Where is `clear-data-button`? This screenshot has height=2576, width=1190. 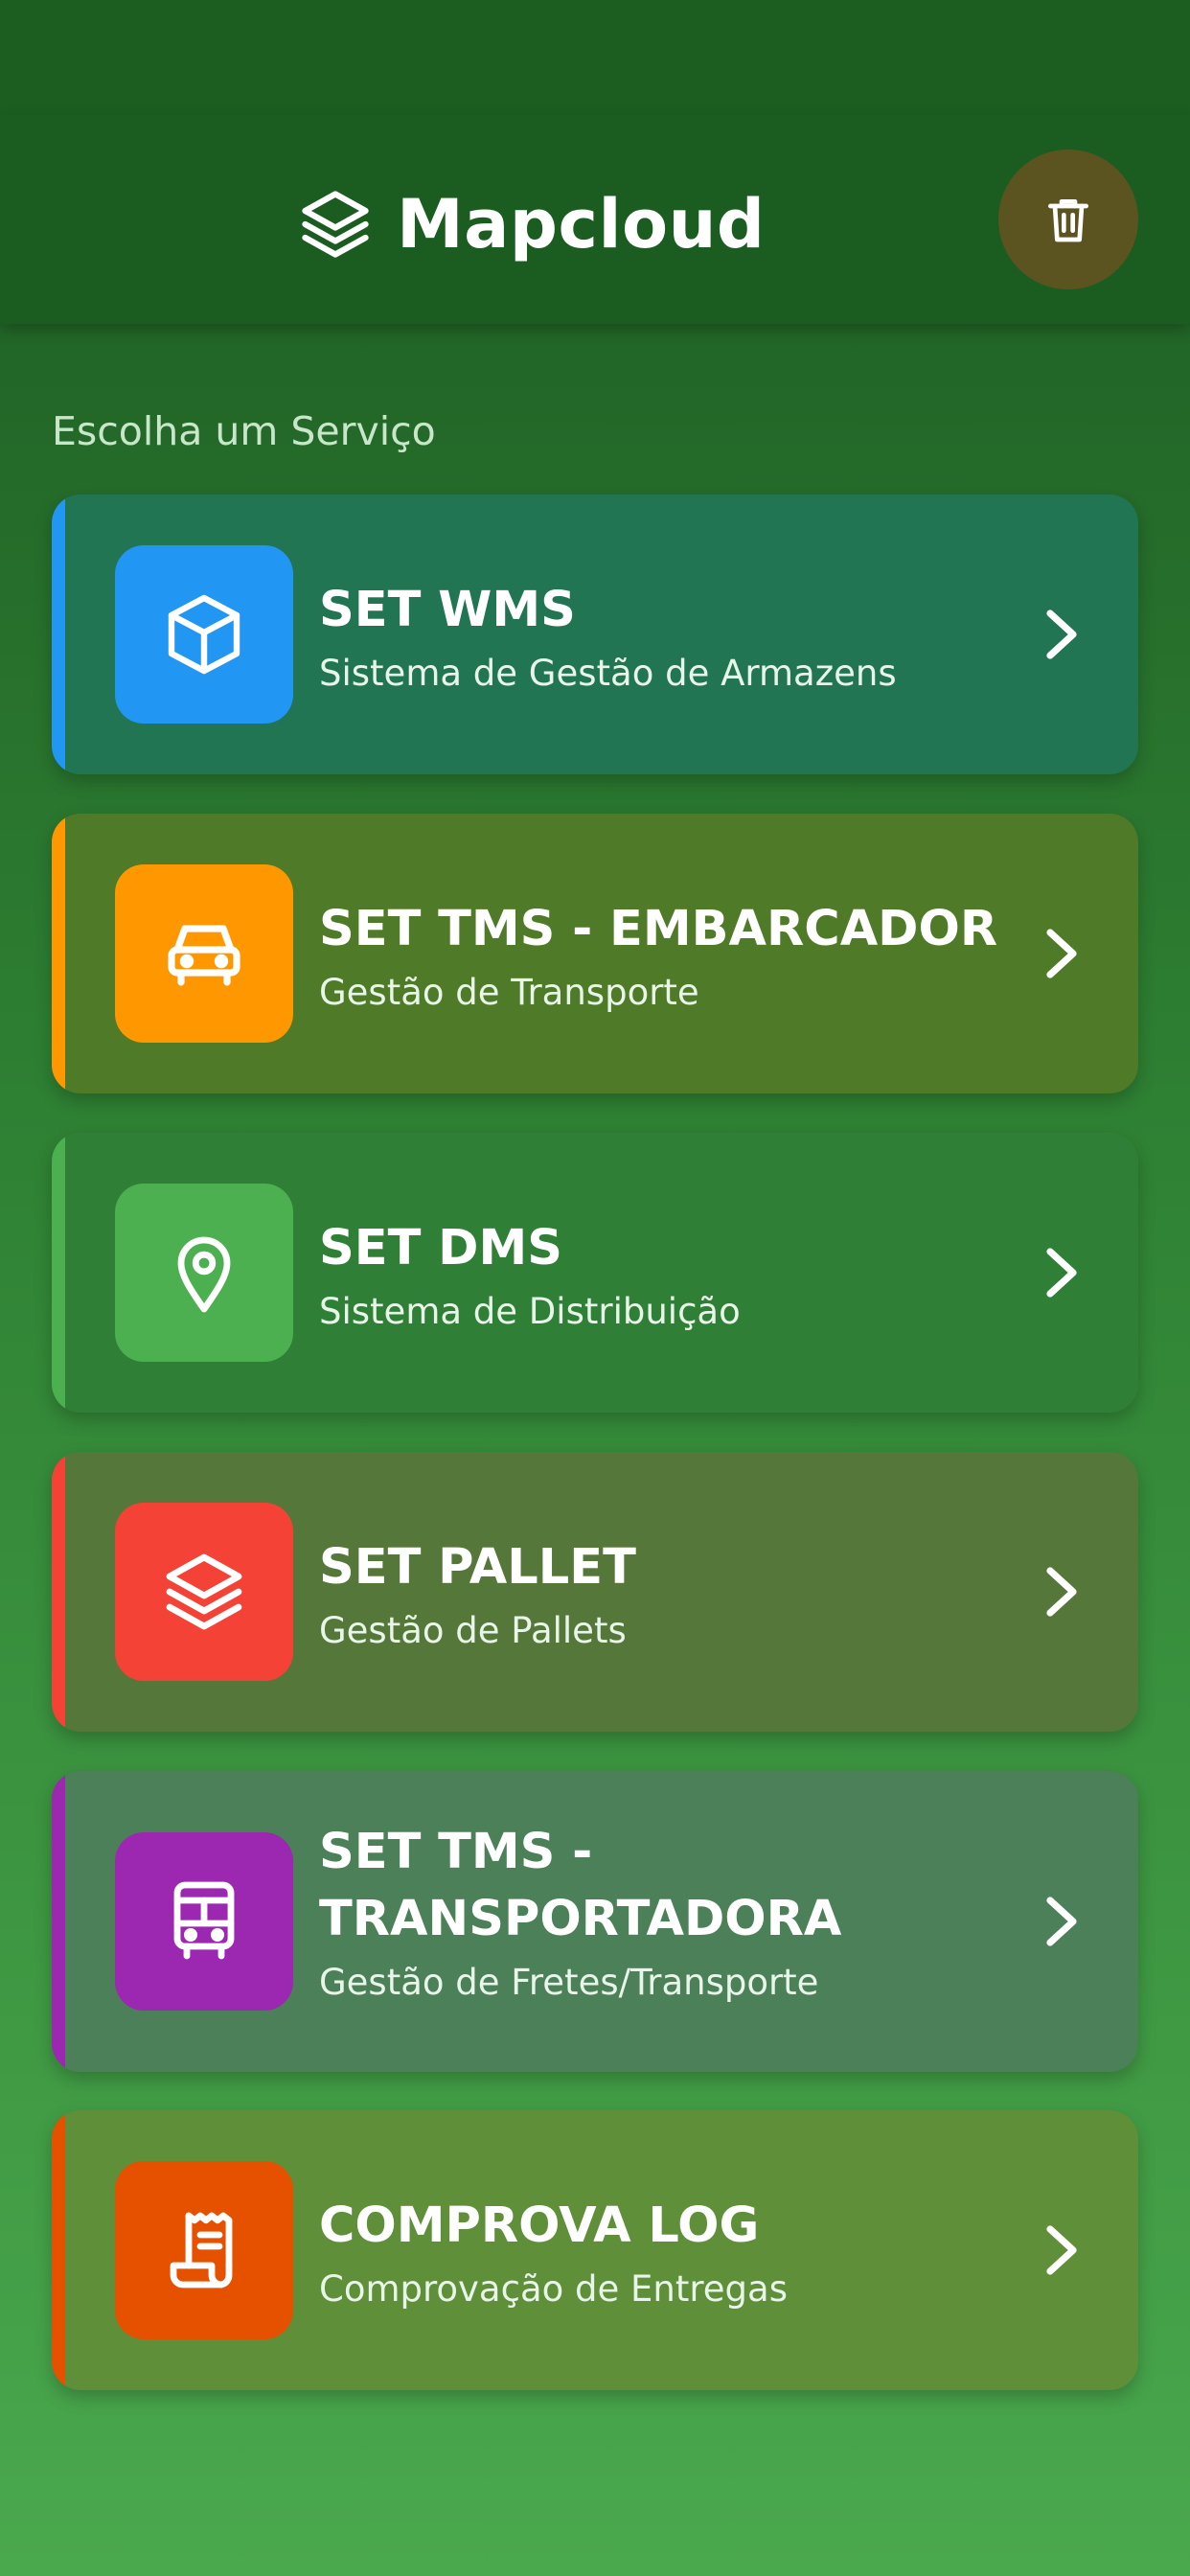 clear-data-button is located at coordinates (1068, 219).